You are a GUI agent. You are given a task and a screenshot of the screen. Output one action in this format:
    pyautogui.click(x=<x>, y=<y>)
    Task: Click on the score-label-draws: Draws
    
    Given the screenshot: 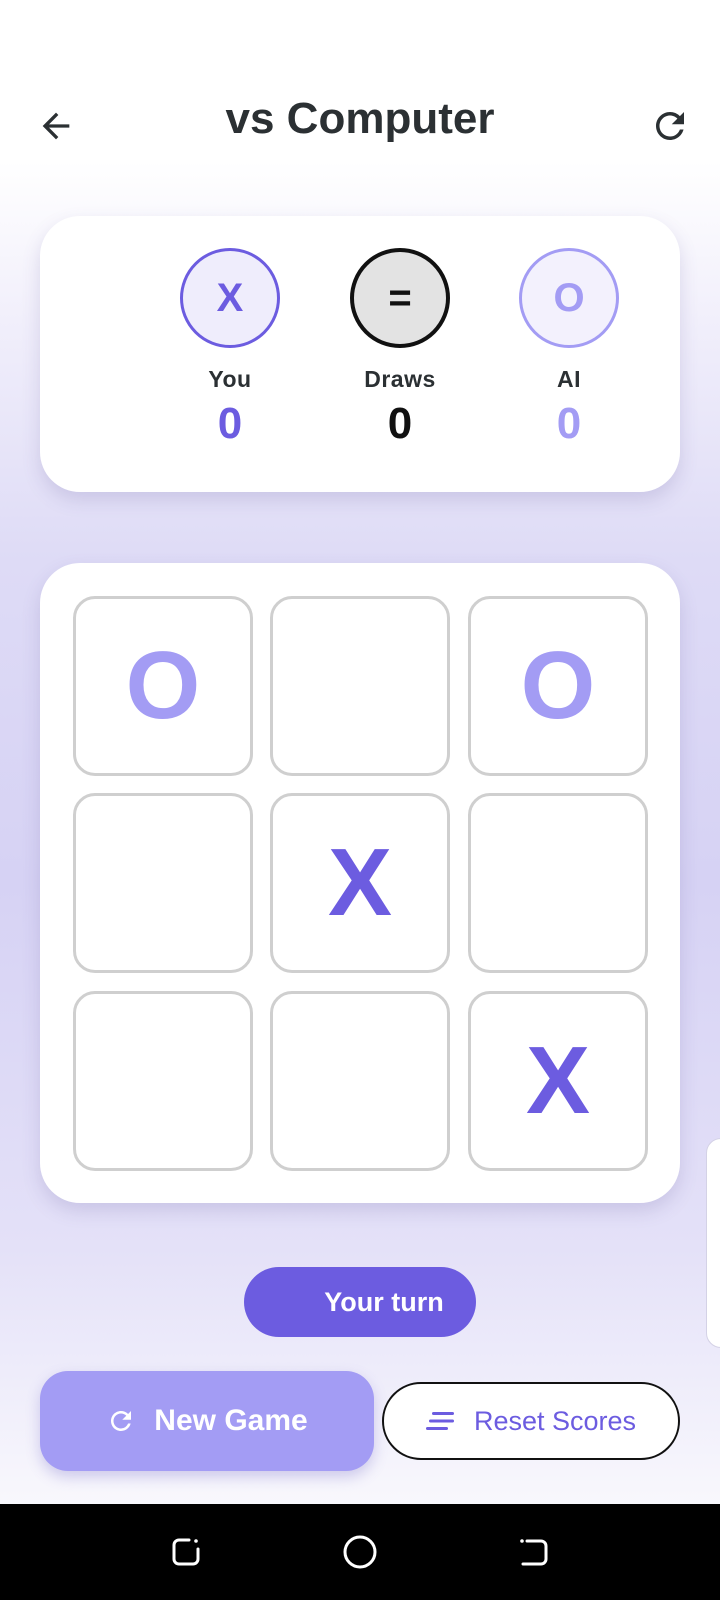 What is the action you would take?
    pyautogui.click(x=400, y=379)
    